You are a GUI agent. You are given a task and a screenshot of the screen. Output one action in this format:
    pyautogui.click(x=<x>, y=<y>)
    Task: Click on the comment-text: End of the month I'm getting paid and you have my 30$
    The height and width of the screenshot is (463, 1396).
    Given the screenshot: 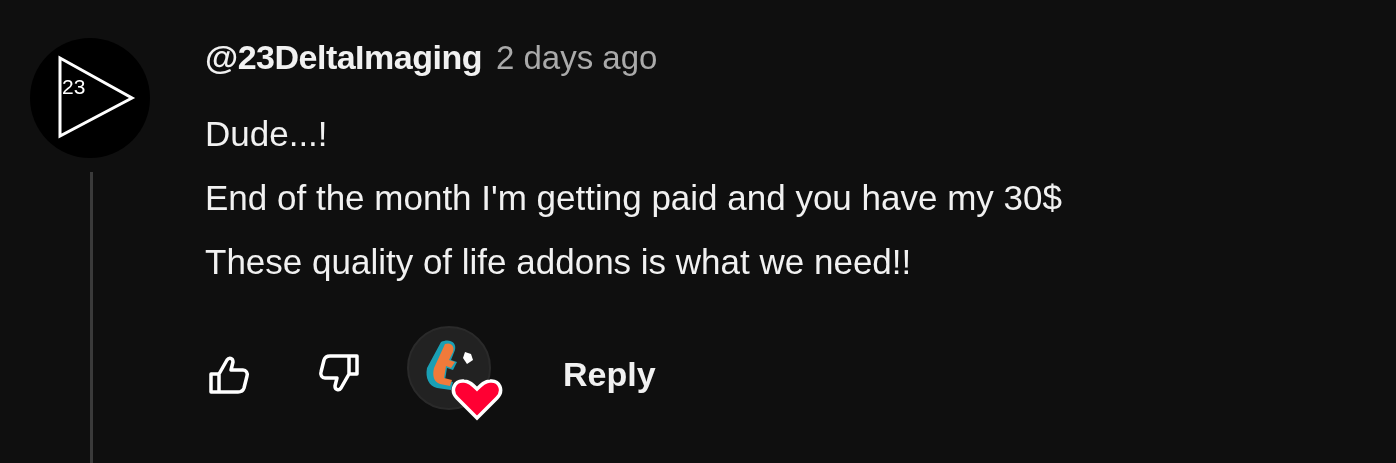 What is the action you would take?
    pyautogui.click(x=633, y=198)
    